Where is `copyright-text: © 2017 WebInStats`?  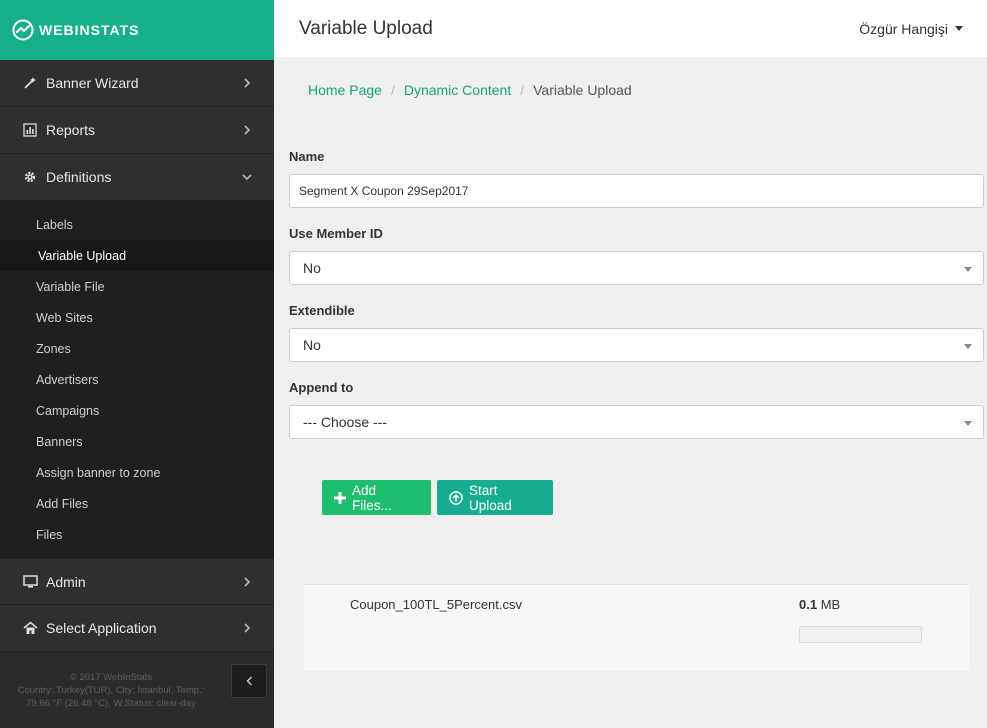
copyright-text: © 2017 WebInStats is located at coordinates (111, 677).